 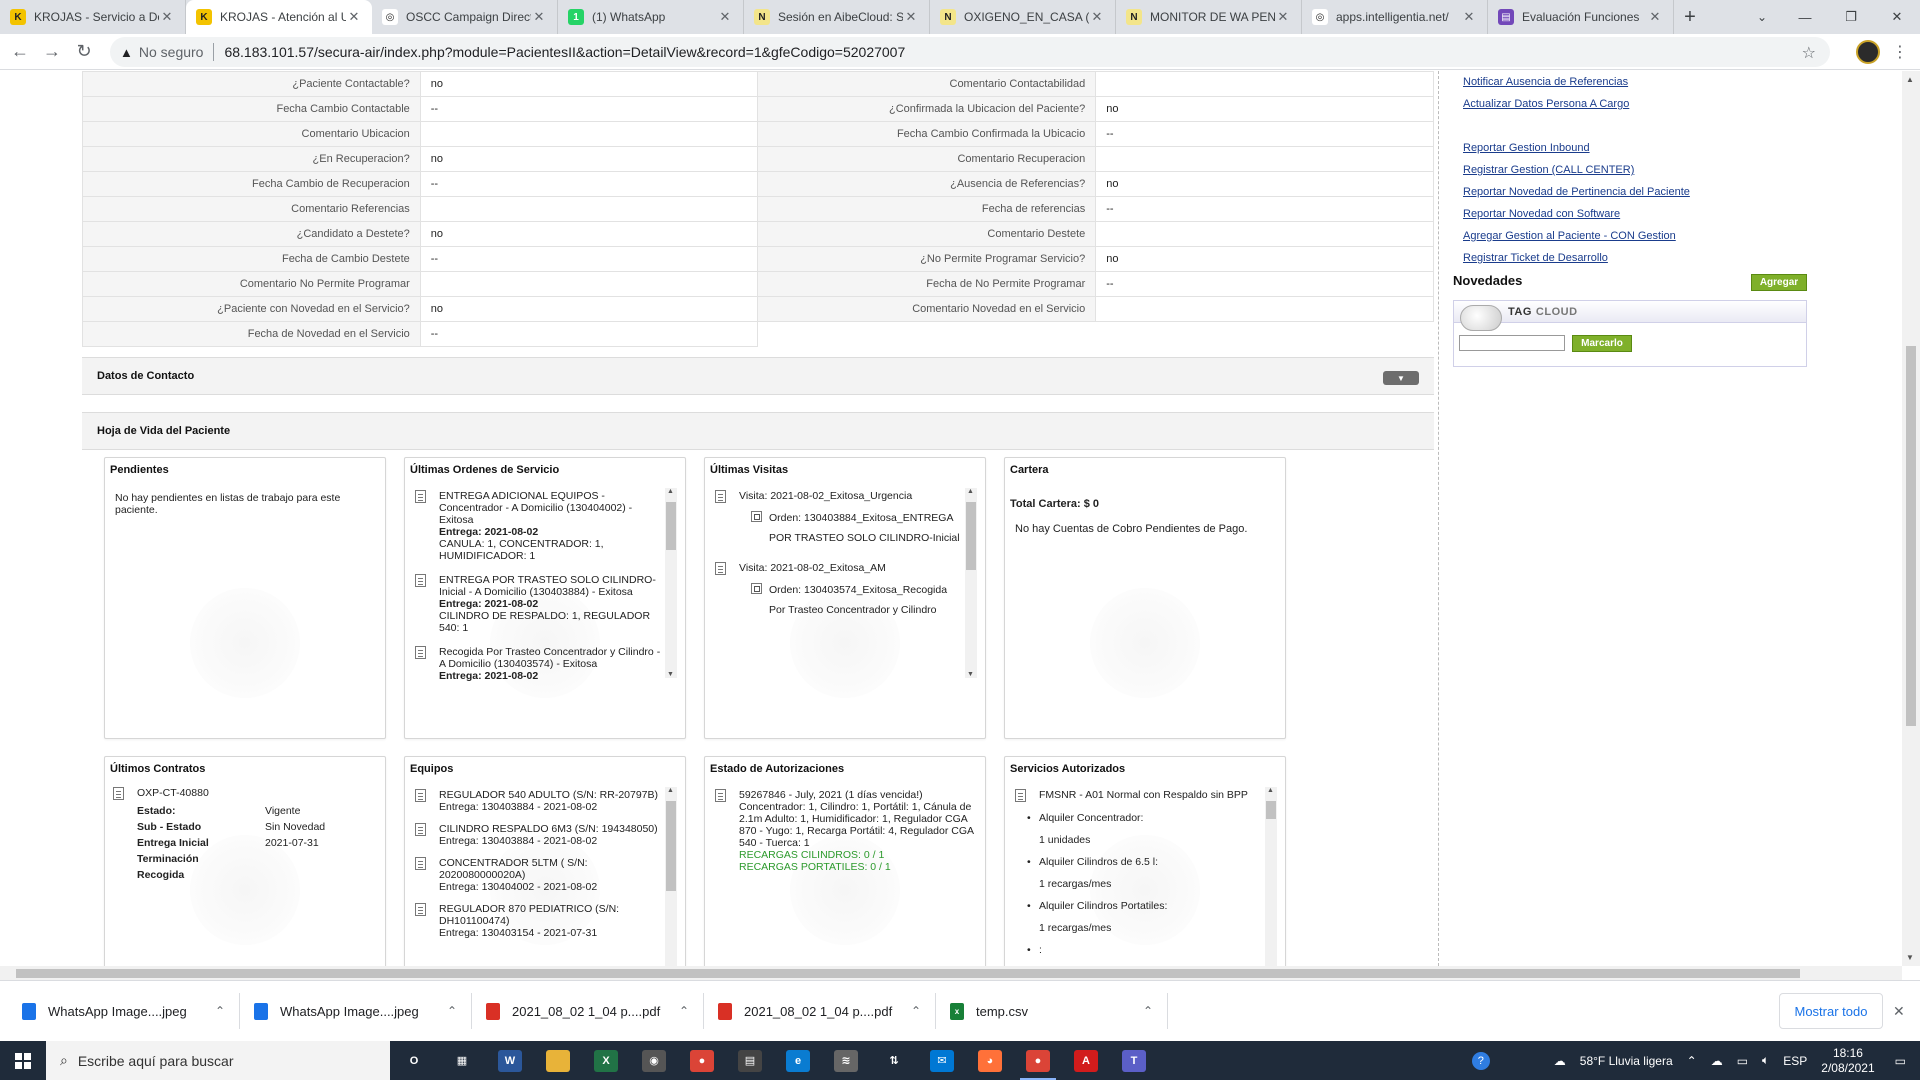 What do you see at coordinates (558, 1060) in the screenshot?
I see `file-explorer-taskbar-icon` at bounding box center [558, 1060].